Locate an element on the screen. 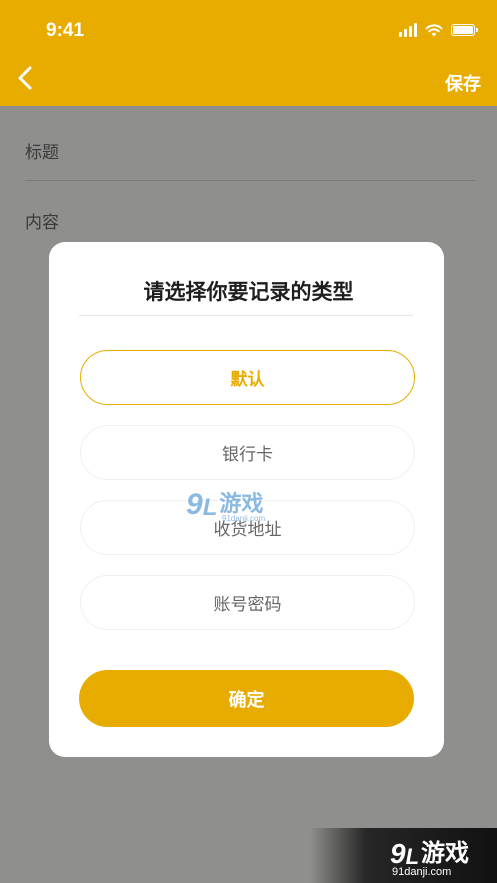 Image resolution: width=497 pixels, height=883 pixels. dialog-title: 请选择你要记录的类型 is located at coordinates (248, 292).